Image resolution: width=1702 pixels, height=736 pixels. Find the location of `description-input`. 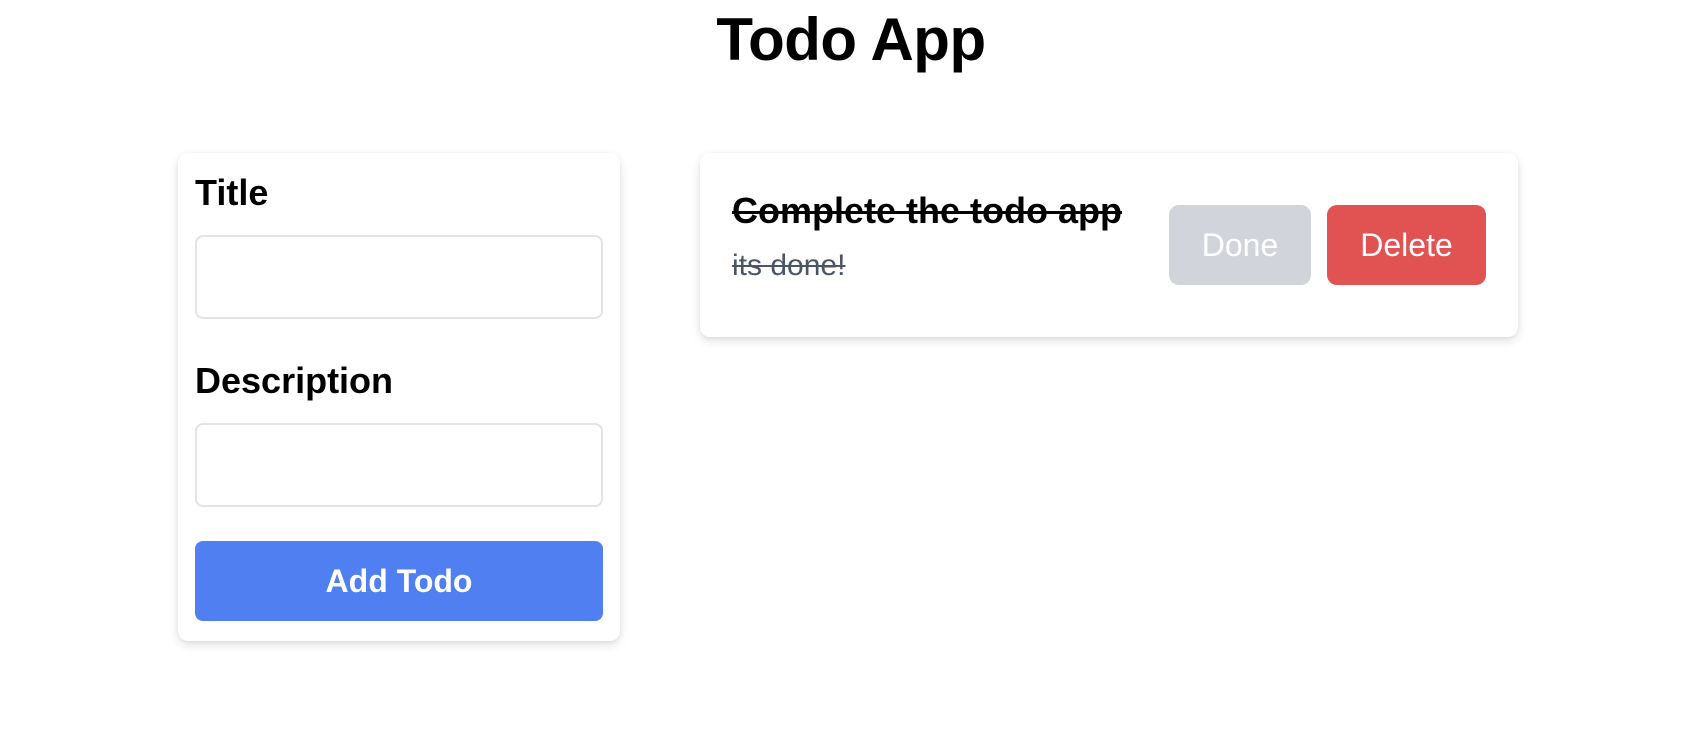

description-input is located at coordinates (399, 465).